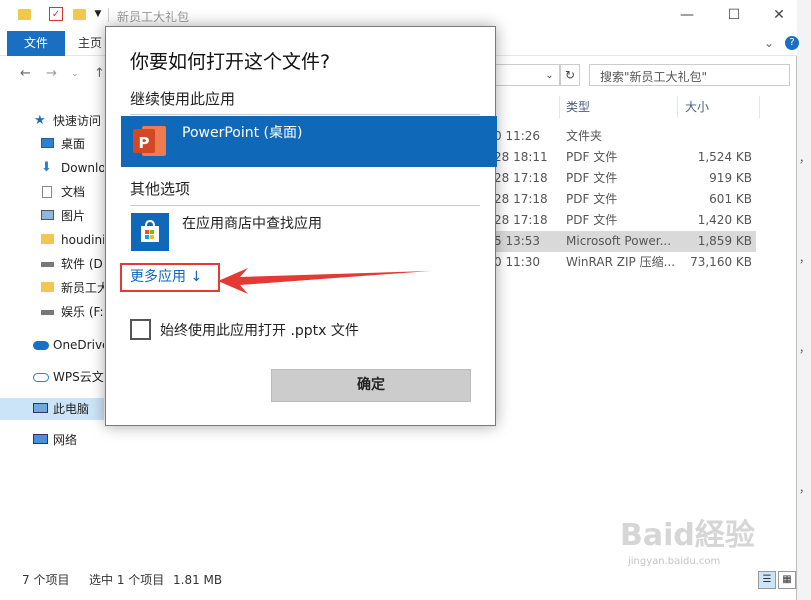 The width and height of the screenshot is (811, 600). I want to click on sidebar-item-quick-access: ★ 快速访问, so click(52, 121).